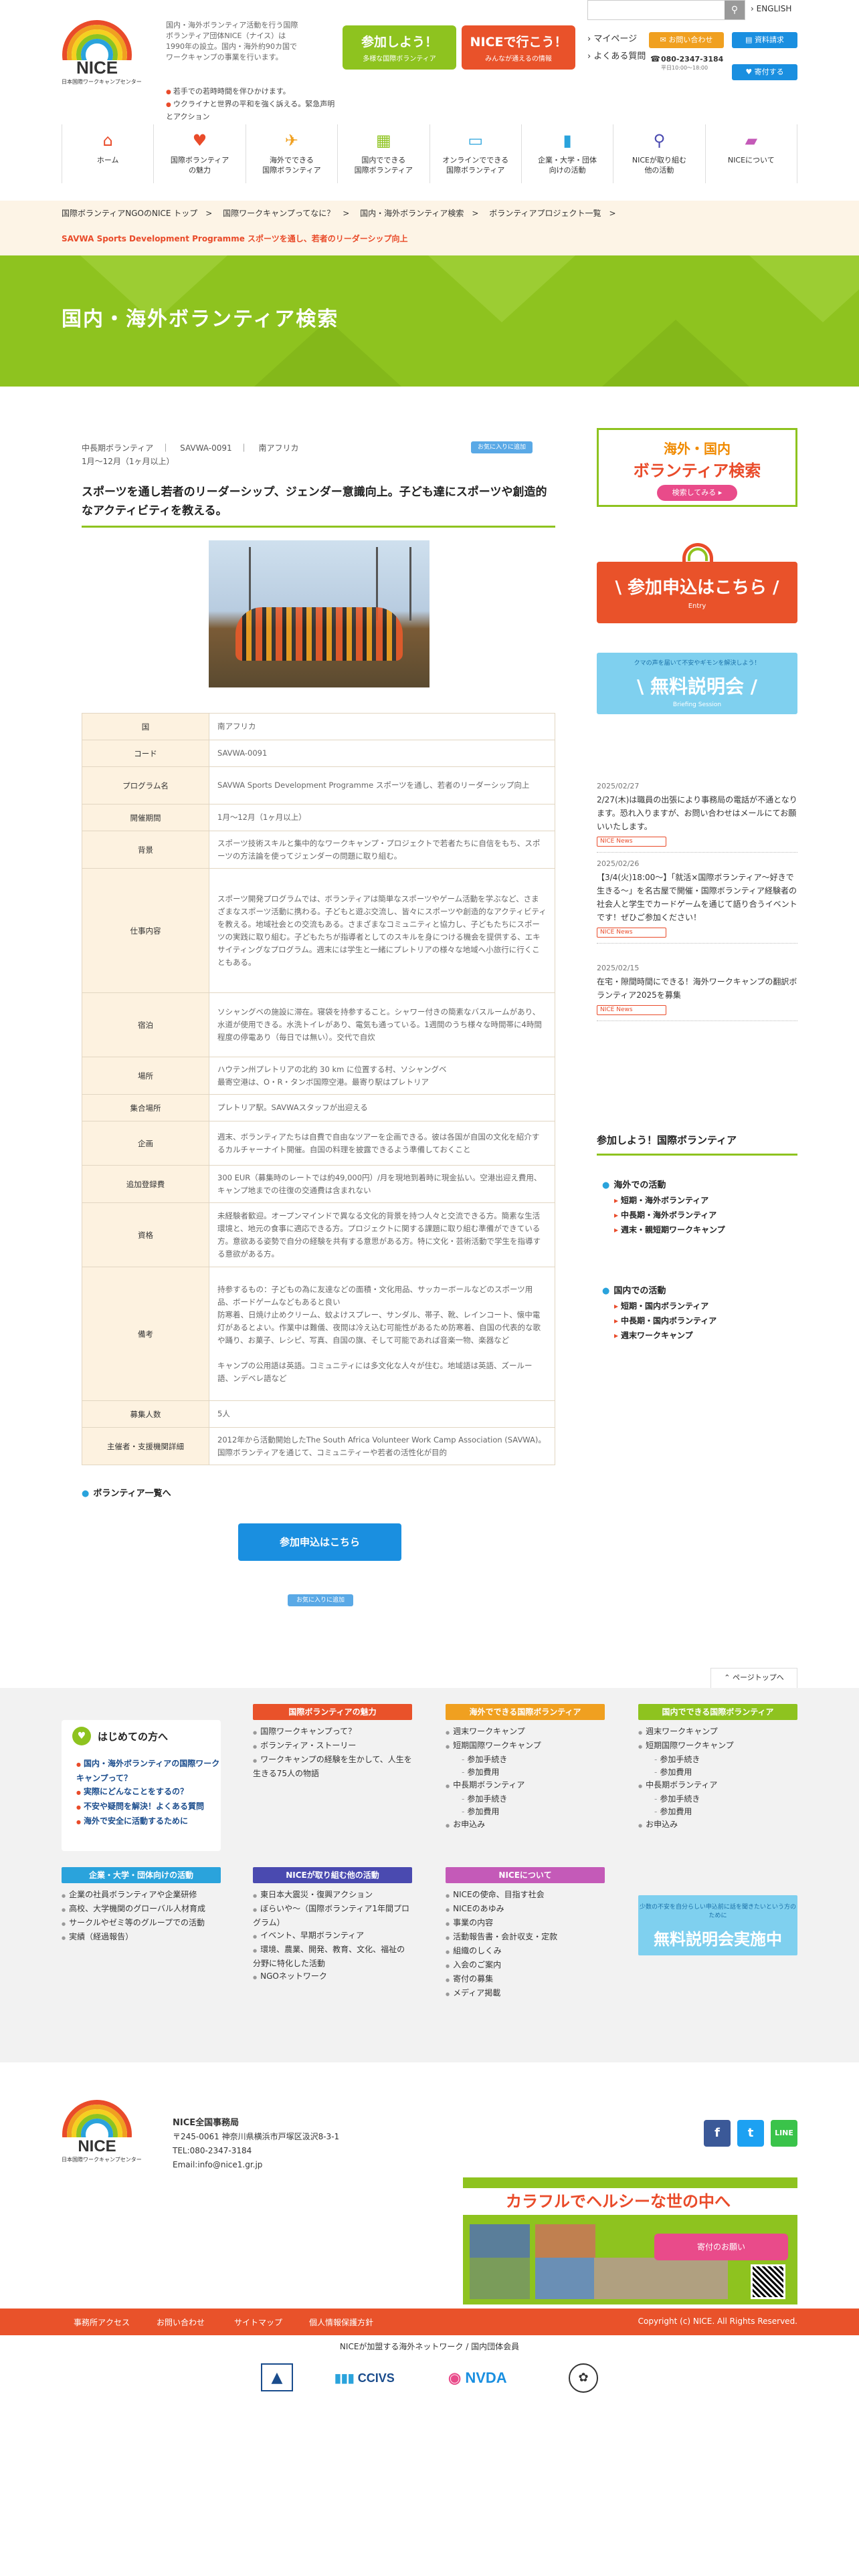 The image size is (859, 2576). I want to click on nav-item: ▭ オンラインでできる 国際ボランティア, so click(475, 154).